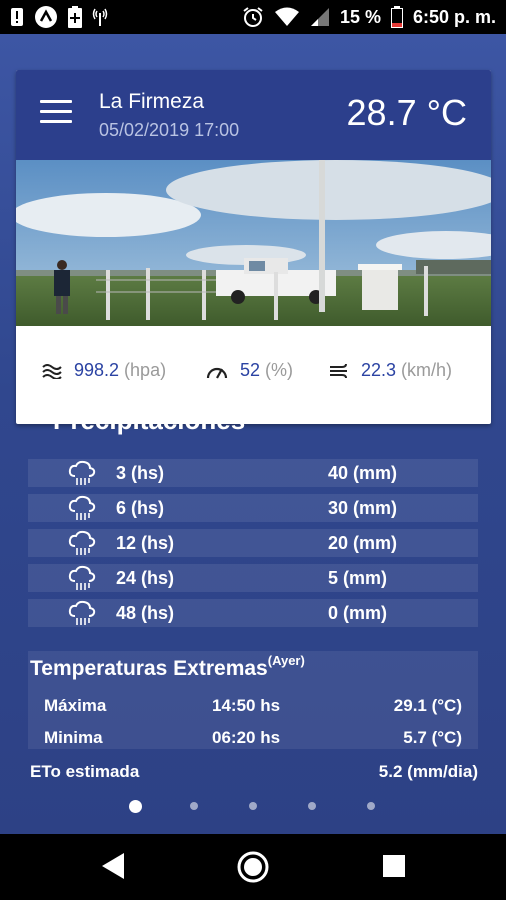 This screenshot has width=506, height=900. What do you see at coordinates (279, 370) in the screenshot?
I see `humidity-unit: (%)` at bounding box center [279, 370].